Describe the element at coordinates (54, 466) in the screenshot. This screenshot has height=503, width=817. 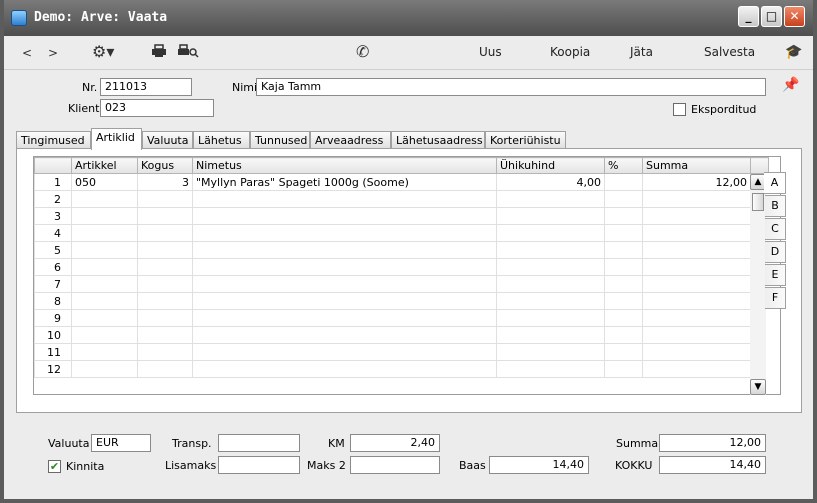
I see `kinnita-checkbox: ✔` at that location.